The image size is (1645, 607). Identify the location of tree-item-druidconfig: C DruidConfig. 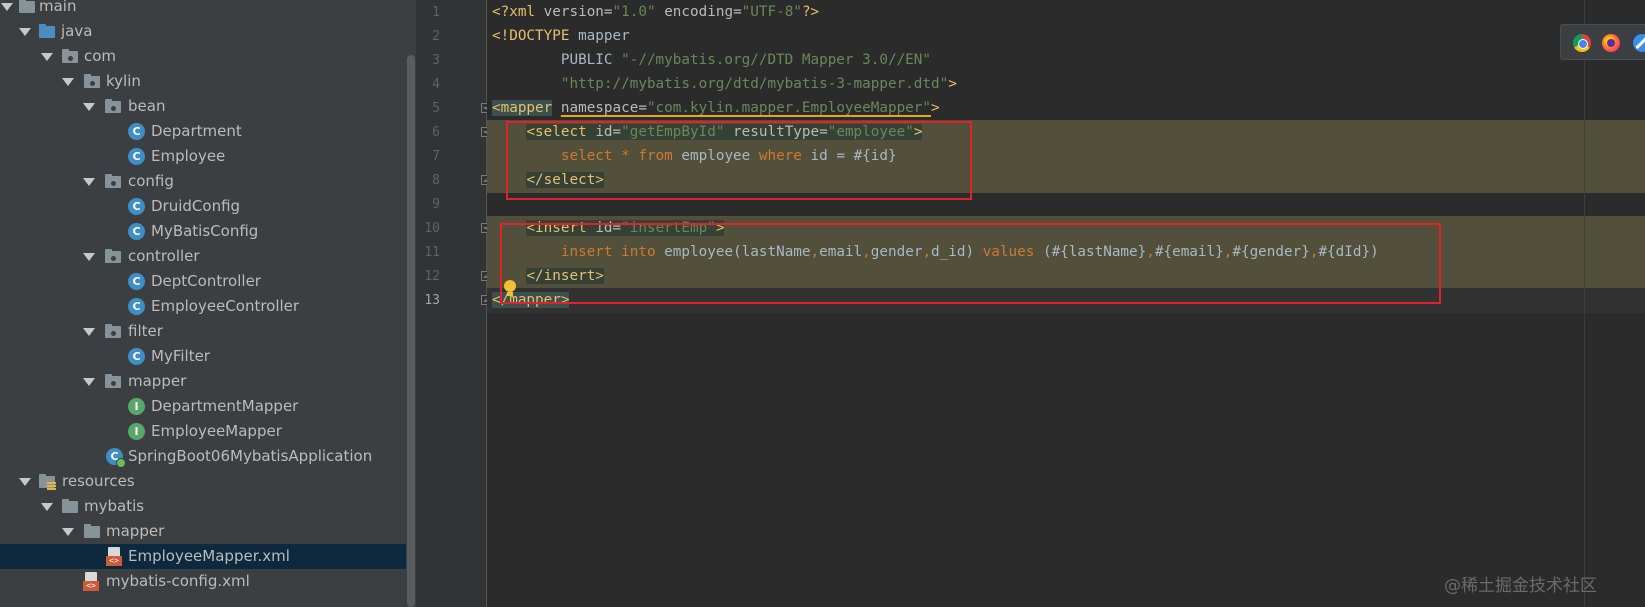
(208, 206).